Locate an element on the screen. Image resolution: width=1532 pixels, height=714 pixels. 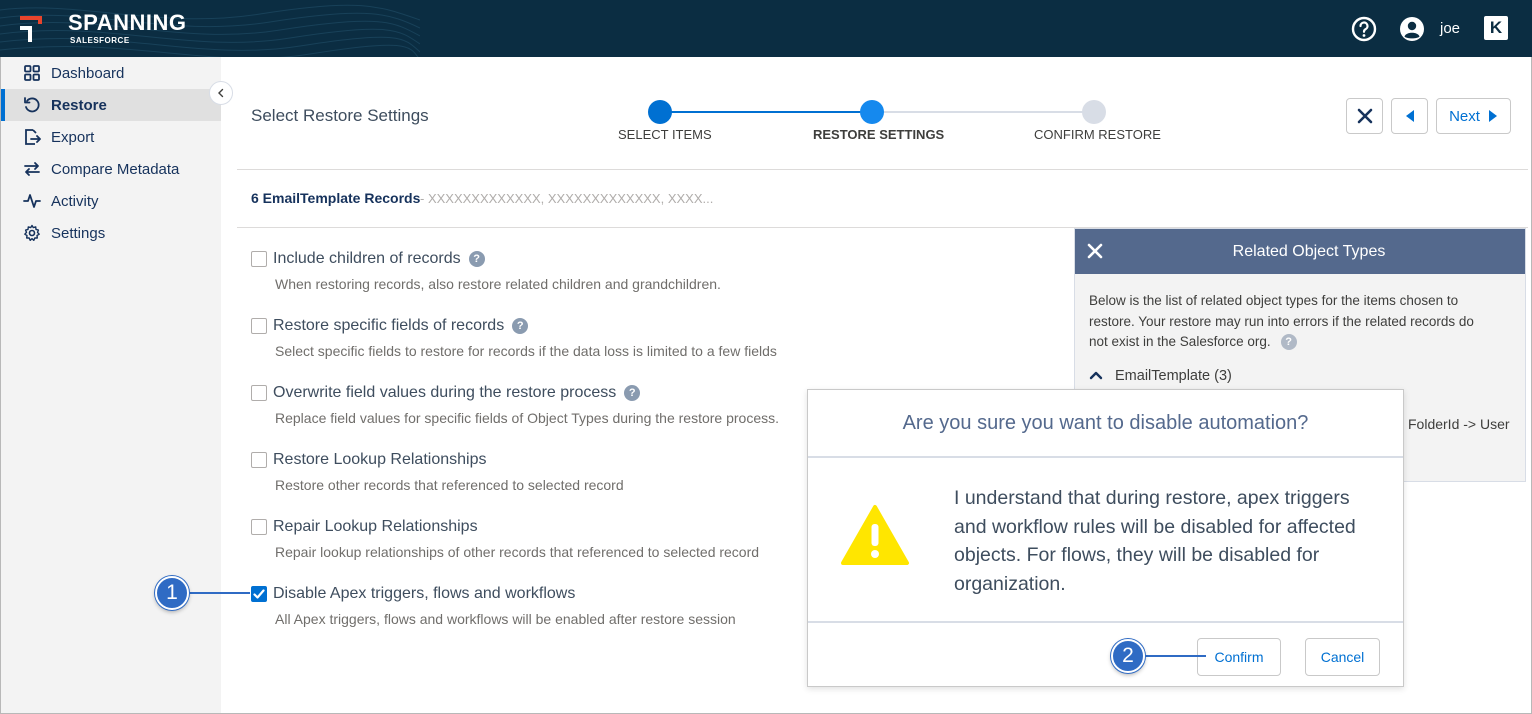
repair-lookup-checkbox is located at coordinates (259, 527).